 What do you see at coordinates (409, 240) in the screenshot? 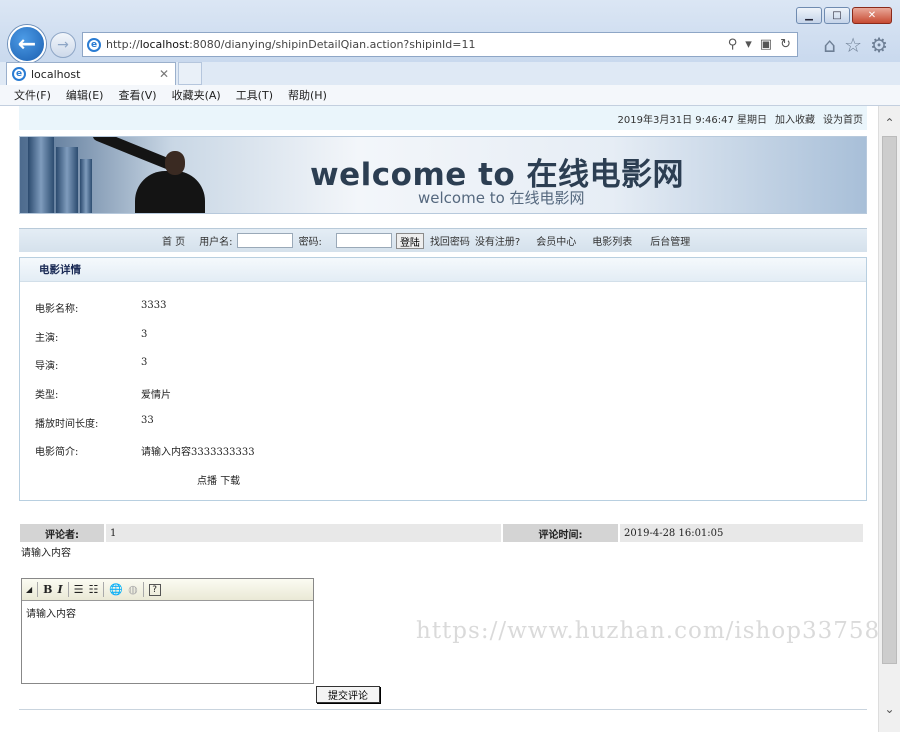
I see `login-button: 登陆` at bounding box center [409, 240].